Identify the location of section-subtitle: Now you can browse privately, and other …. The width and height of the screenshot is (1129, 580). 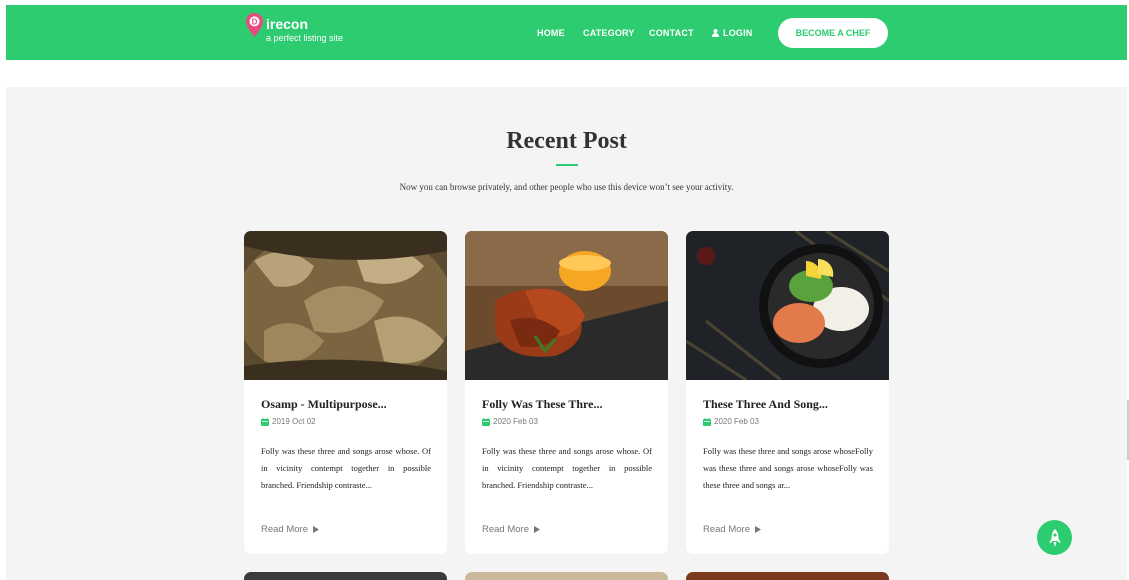
(566, 187).